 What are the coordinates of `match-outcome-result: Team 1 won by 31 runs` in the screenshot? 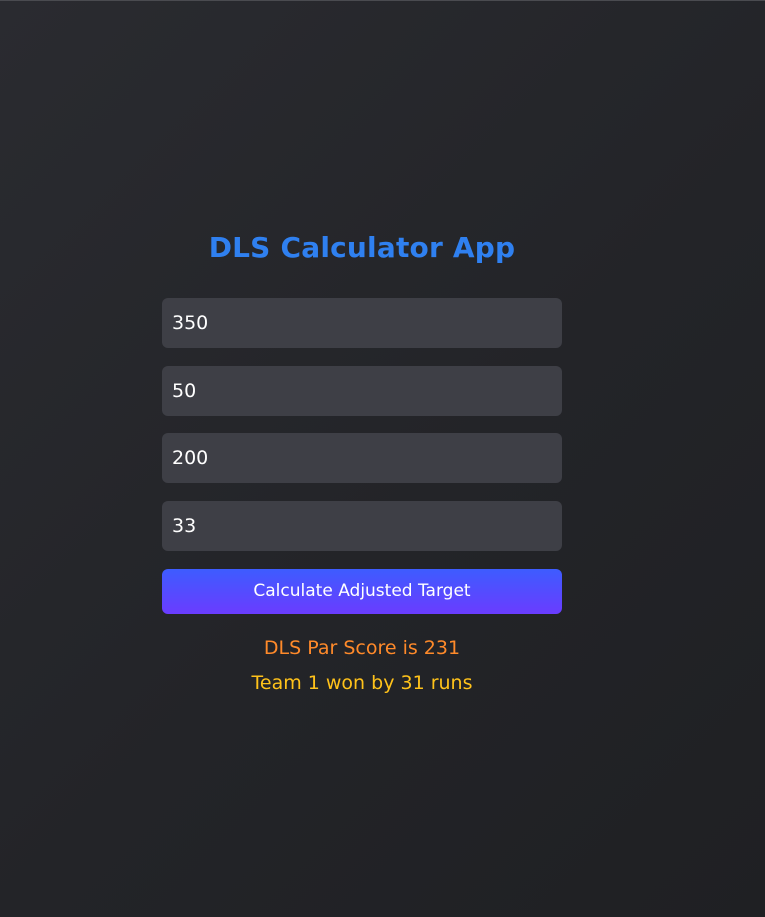 It's located at (362, 682).